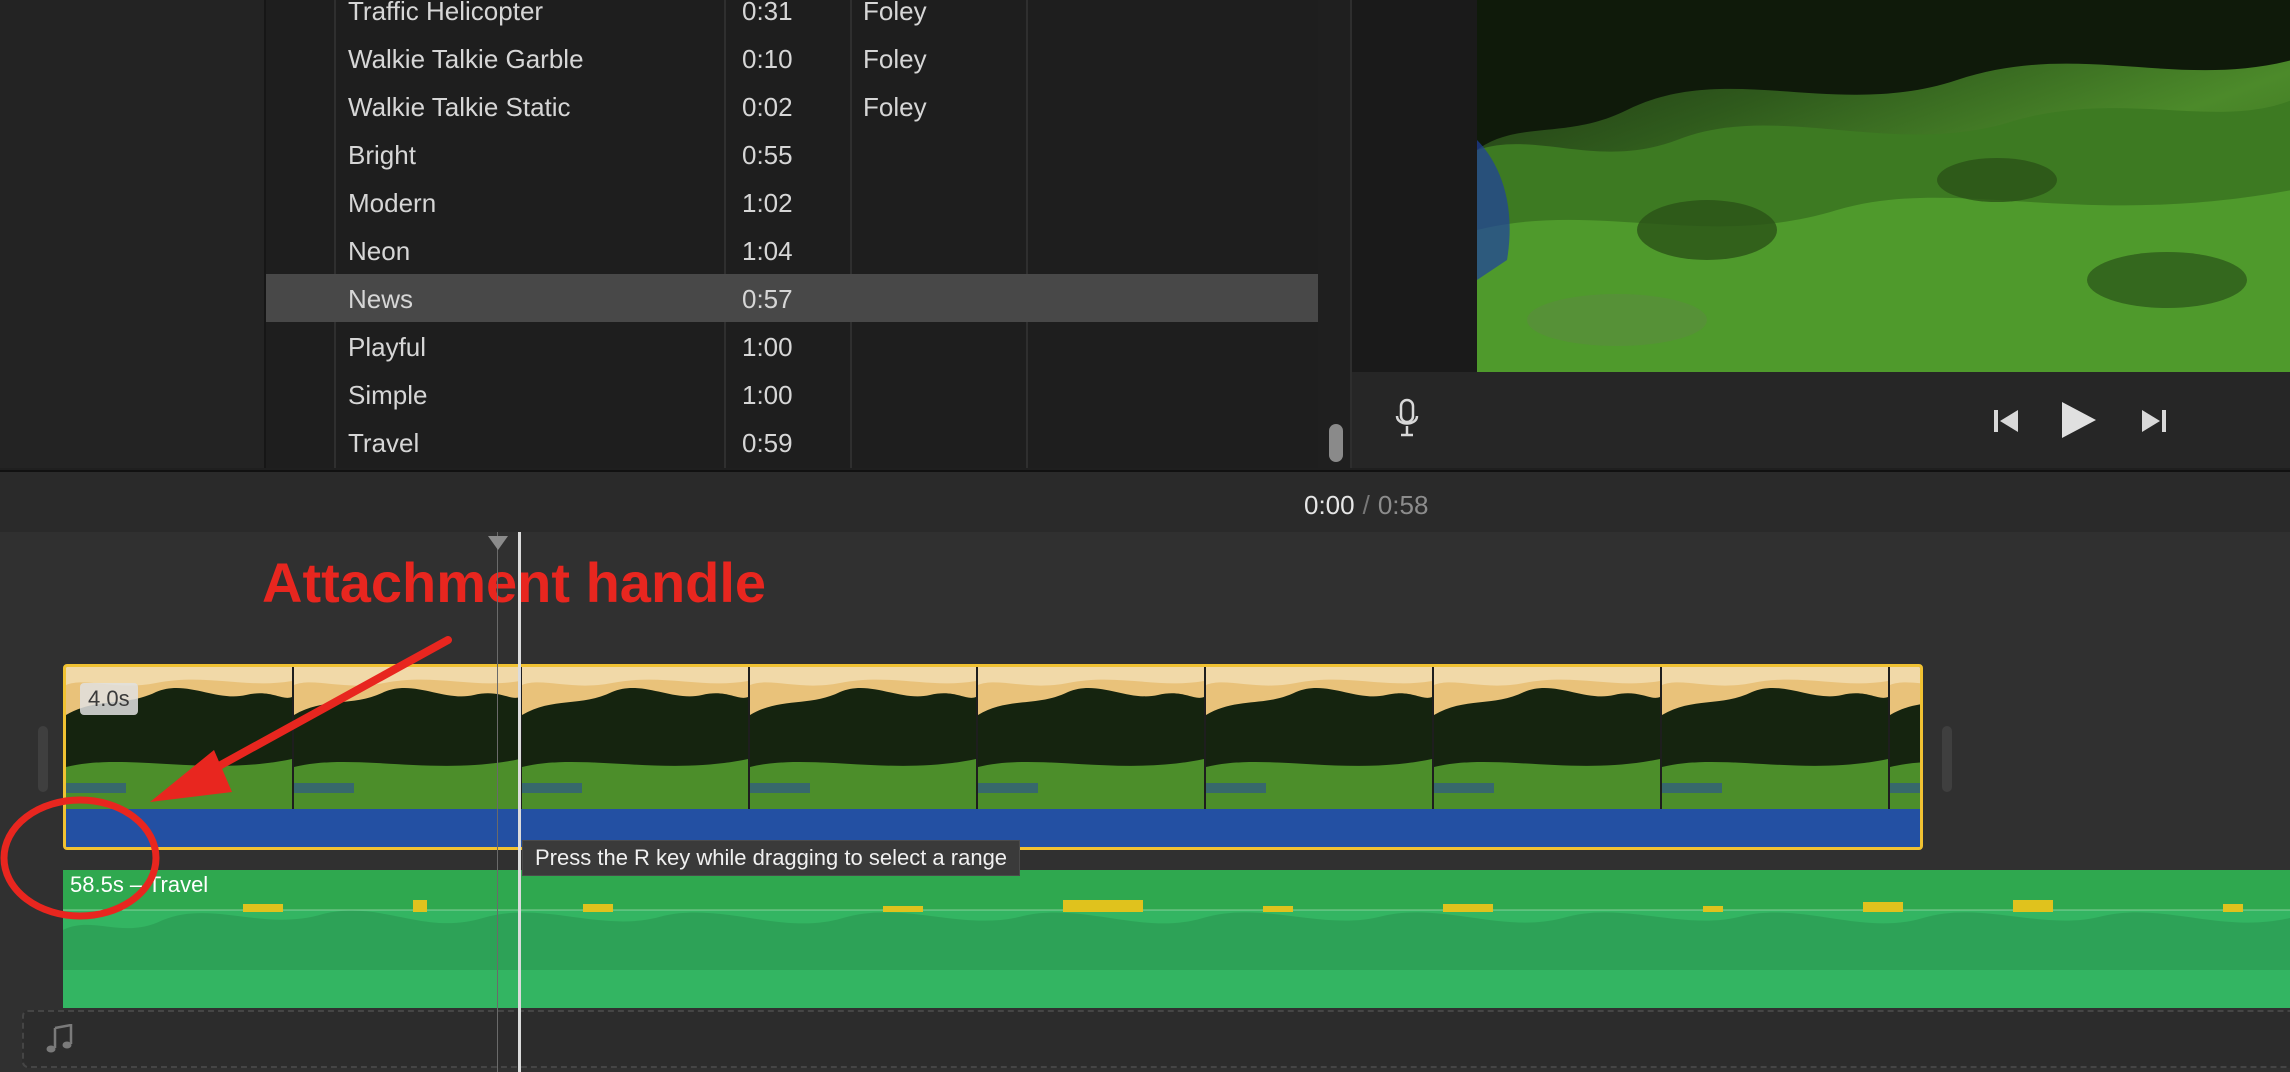 The height and width of the screenshot is (1072, 2290). I want to click on row-duration: 0:02, so click(767, 107).